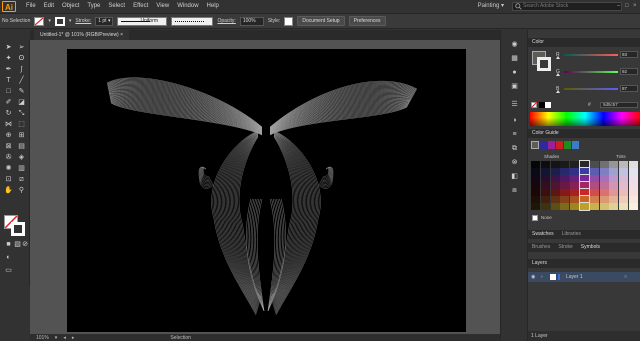 The width and height of the screenshot is (640, 341). What do you see at coordinates (619, 6) in the screenshot?
I see `minimize-icon: –` at bounding box center [619, 6].